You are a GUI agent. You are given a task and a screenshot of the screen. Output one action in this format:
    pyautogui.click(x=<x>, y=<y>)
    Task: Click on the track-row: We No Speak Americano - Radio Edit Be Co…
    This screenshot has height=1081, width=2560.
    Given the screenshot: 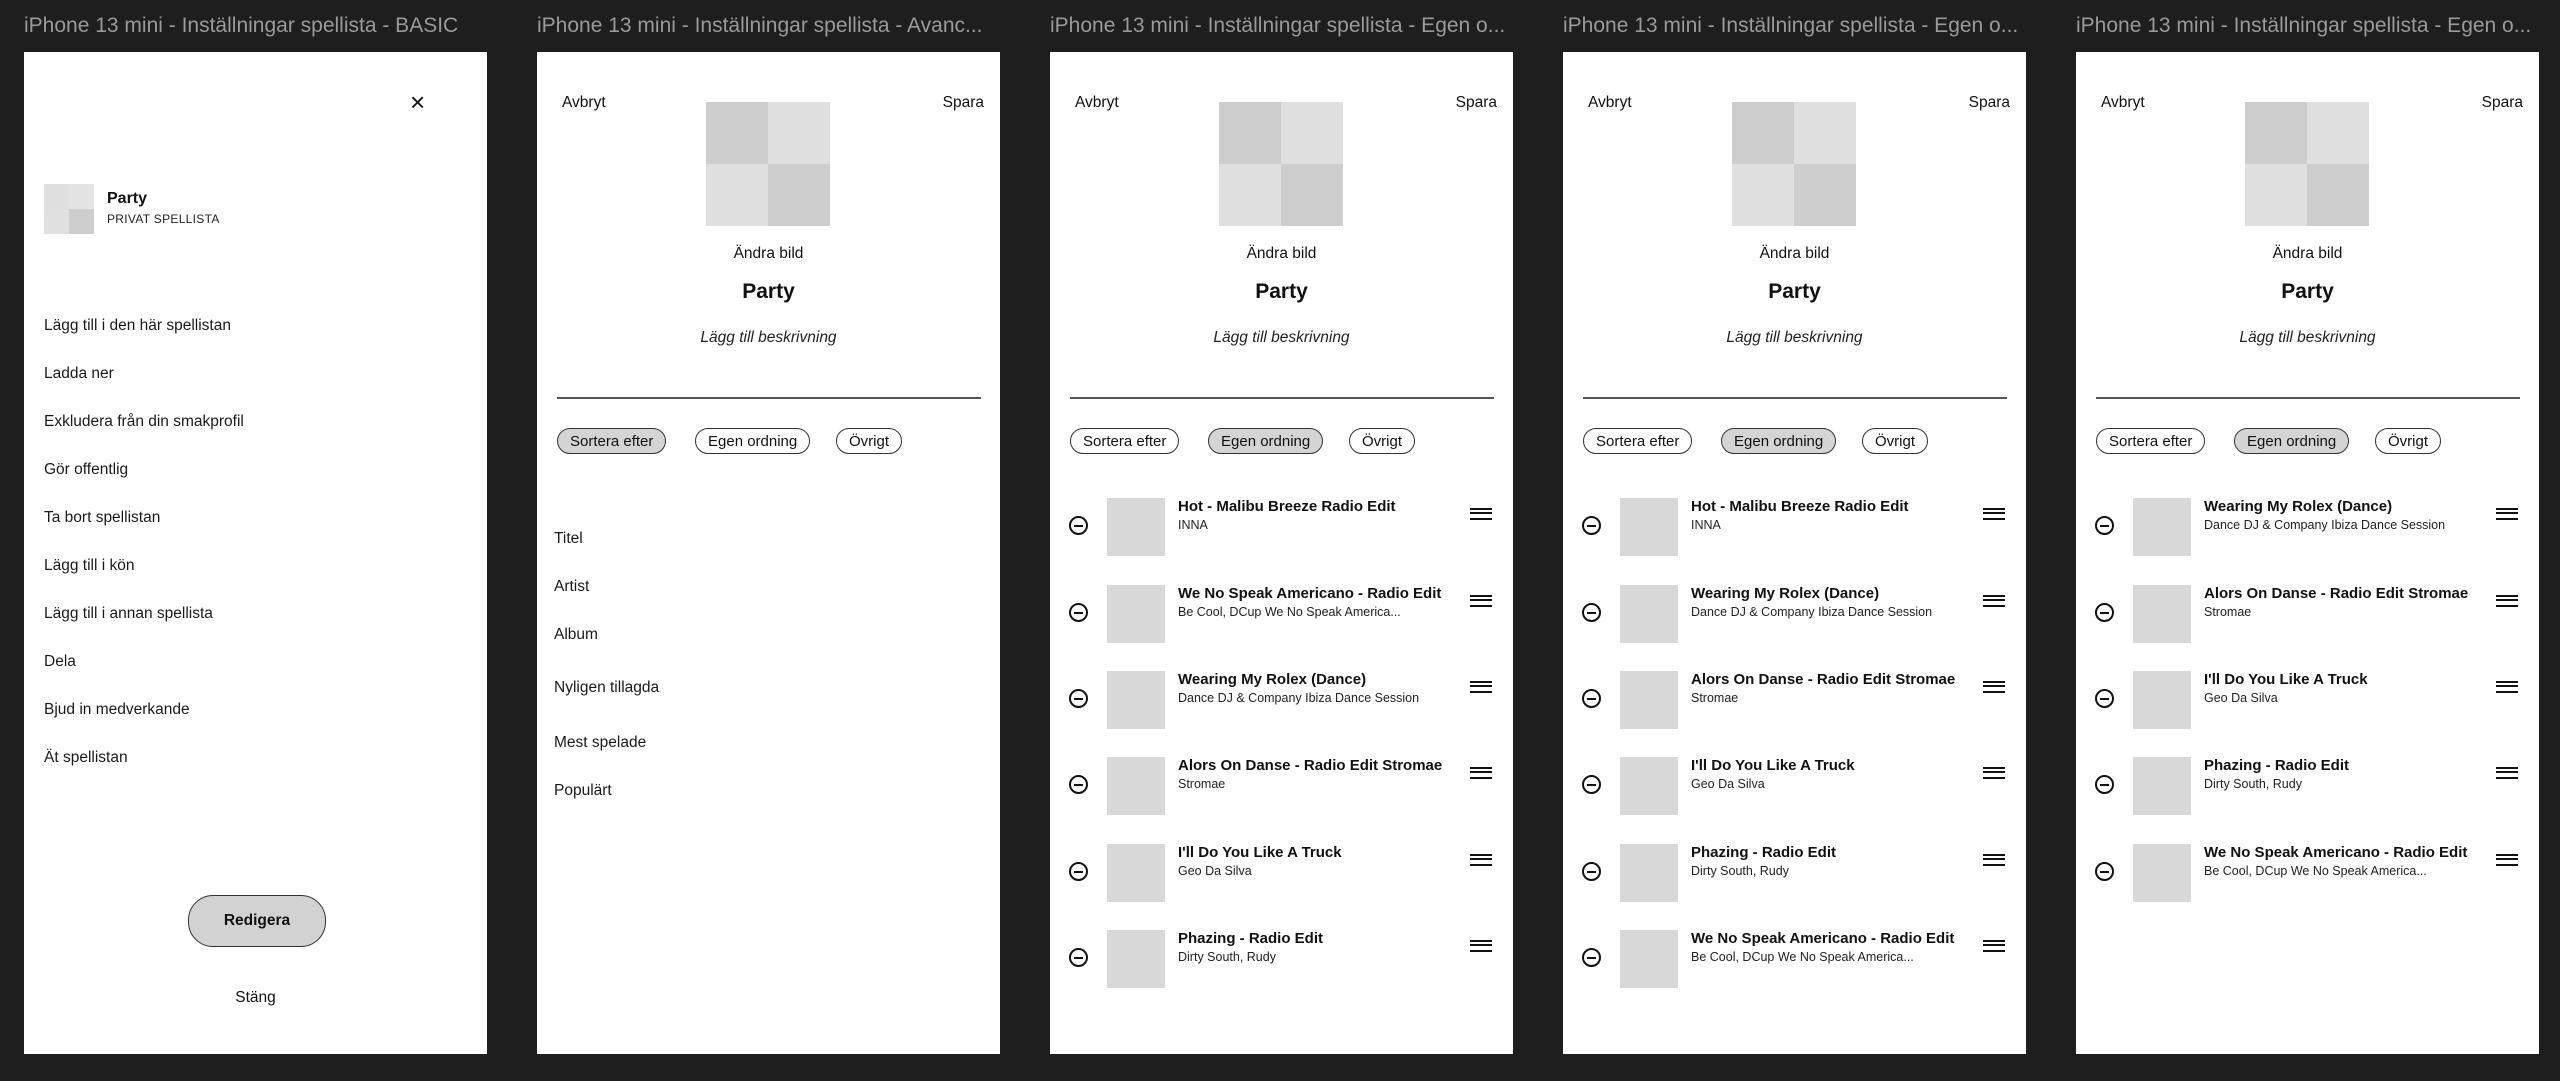 What is the action you would take?
    pyautogui.click(x=1281, y=615)
    